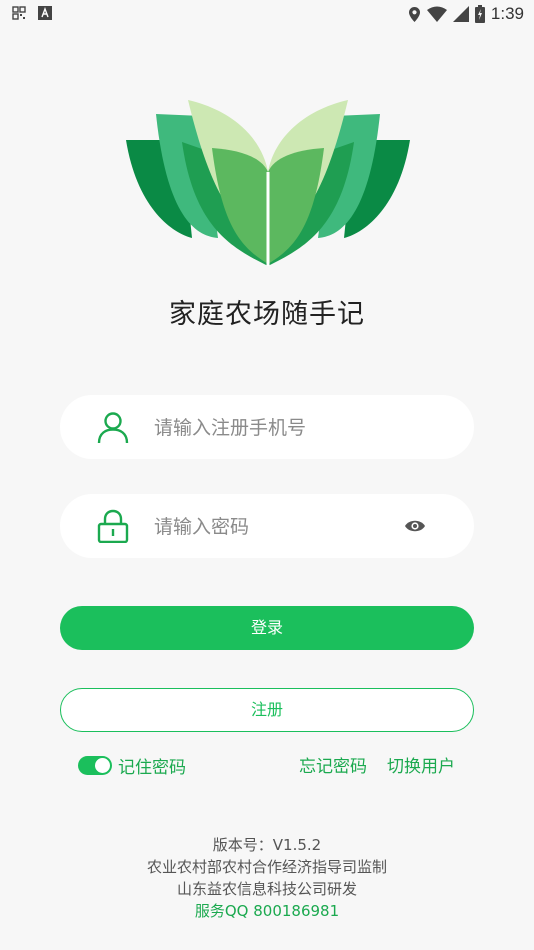  I want to click on user-icon, so click(113, 428).